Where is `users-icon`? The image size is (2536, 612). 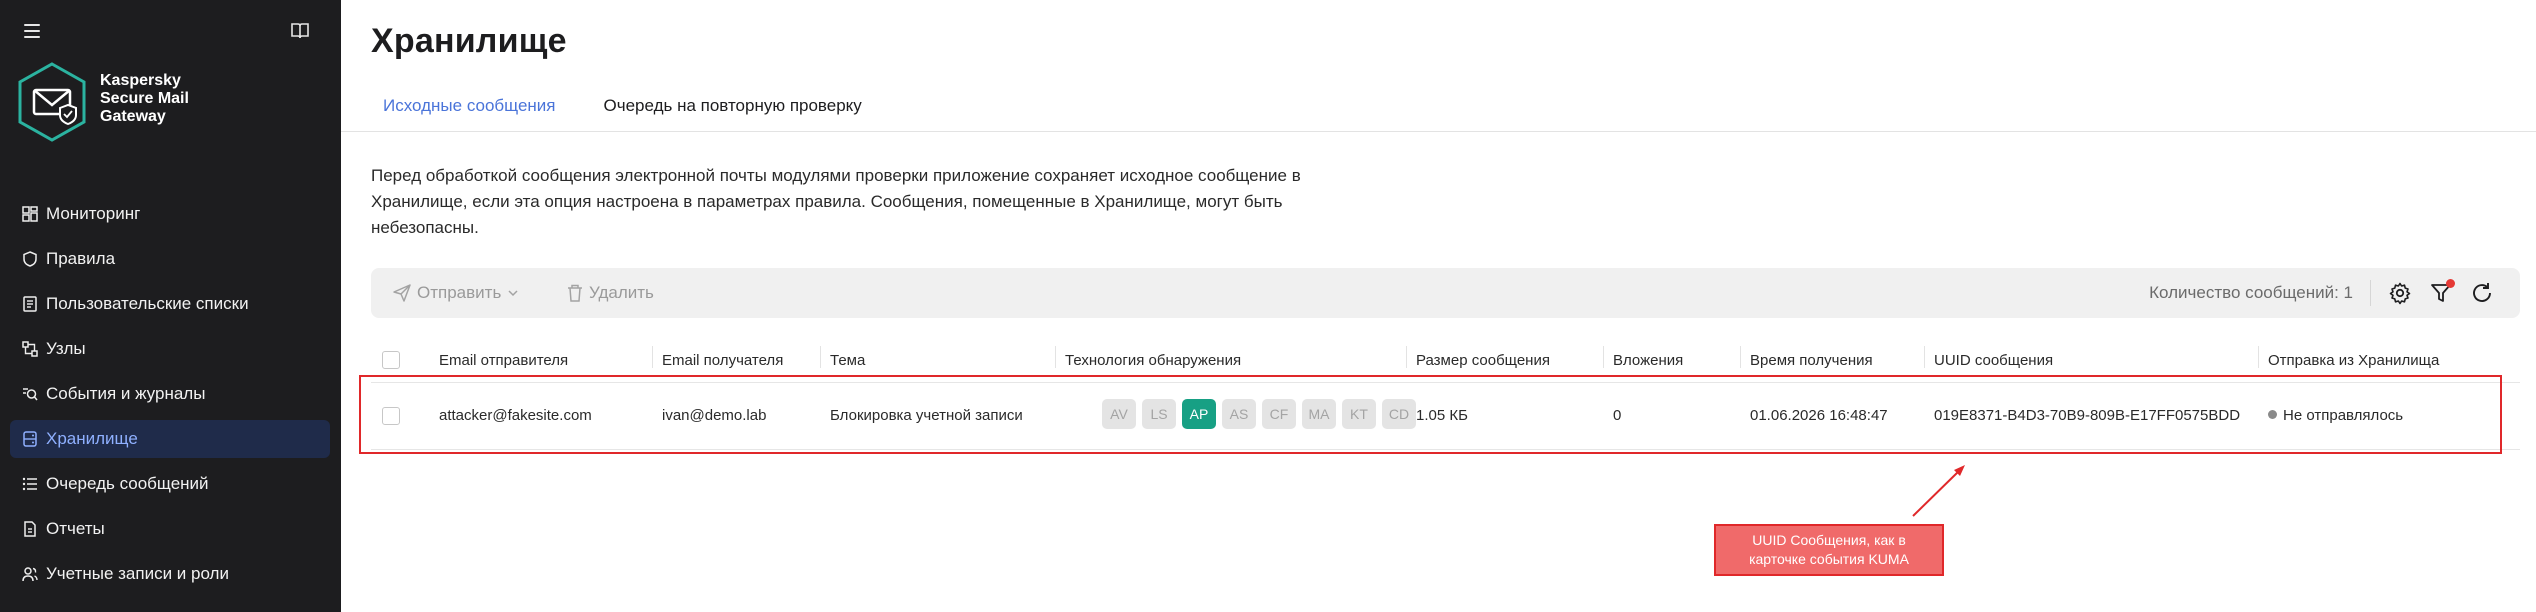
users-icon is located at coordinates (30, 574).